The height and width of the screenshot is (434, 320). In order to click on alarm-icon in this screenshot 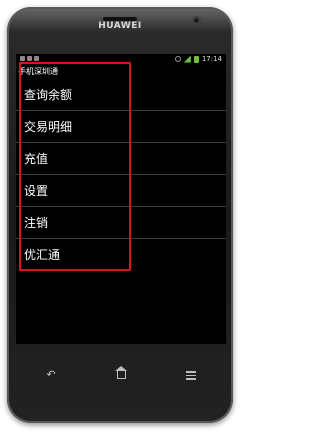, I will do `click(177, 59)`.